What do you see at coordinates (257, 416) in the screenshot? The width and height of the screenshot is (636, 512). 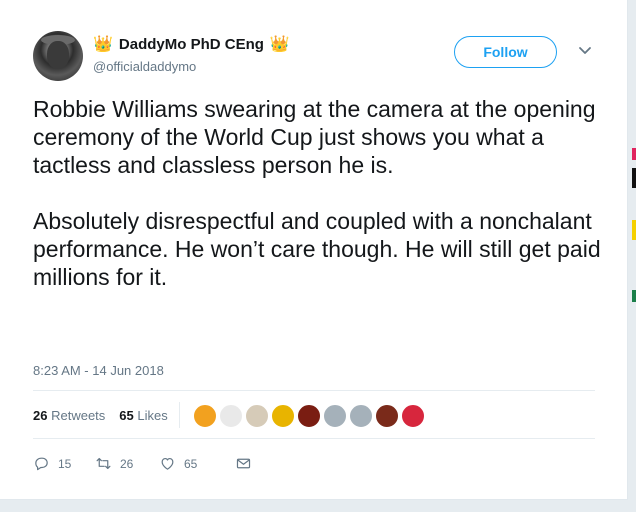 I see `script-avatar` at bounding box center [257, 416].